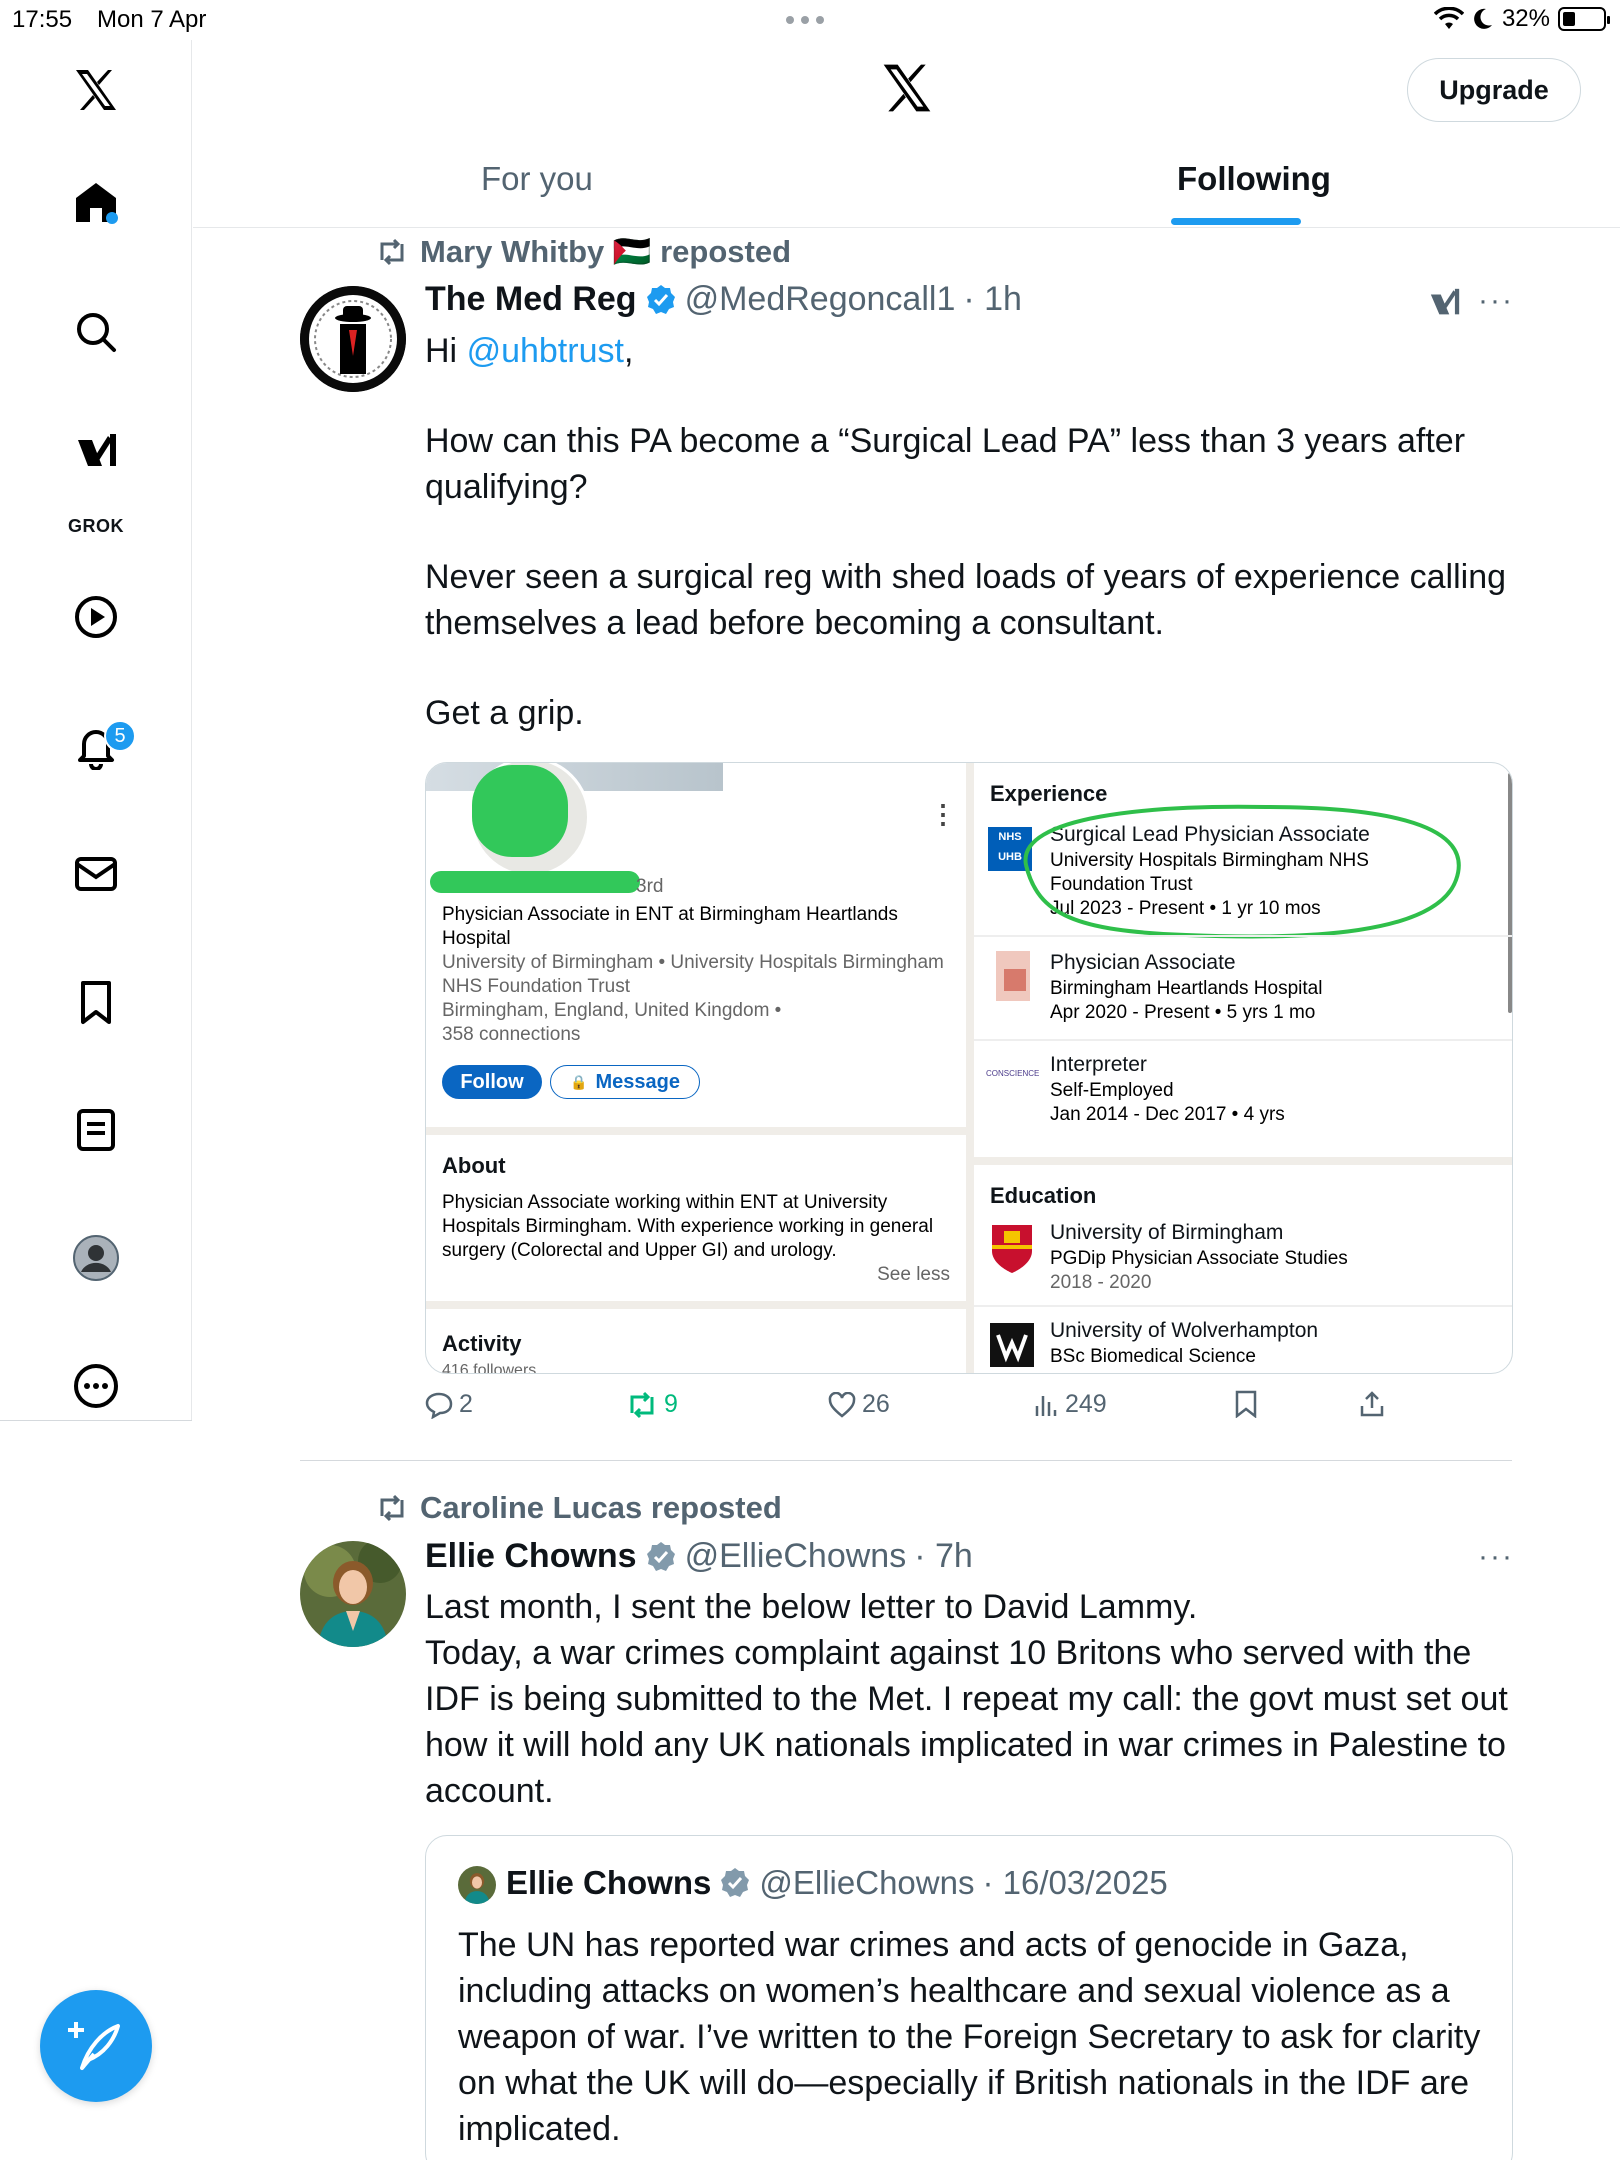  I want to click on anonymous-avatar-icon, so click(353, 339).